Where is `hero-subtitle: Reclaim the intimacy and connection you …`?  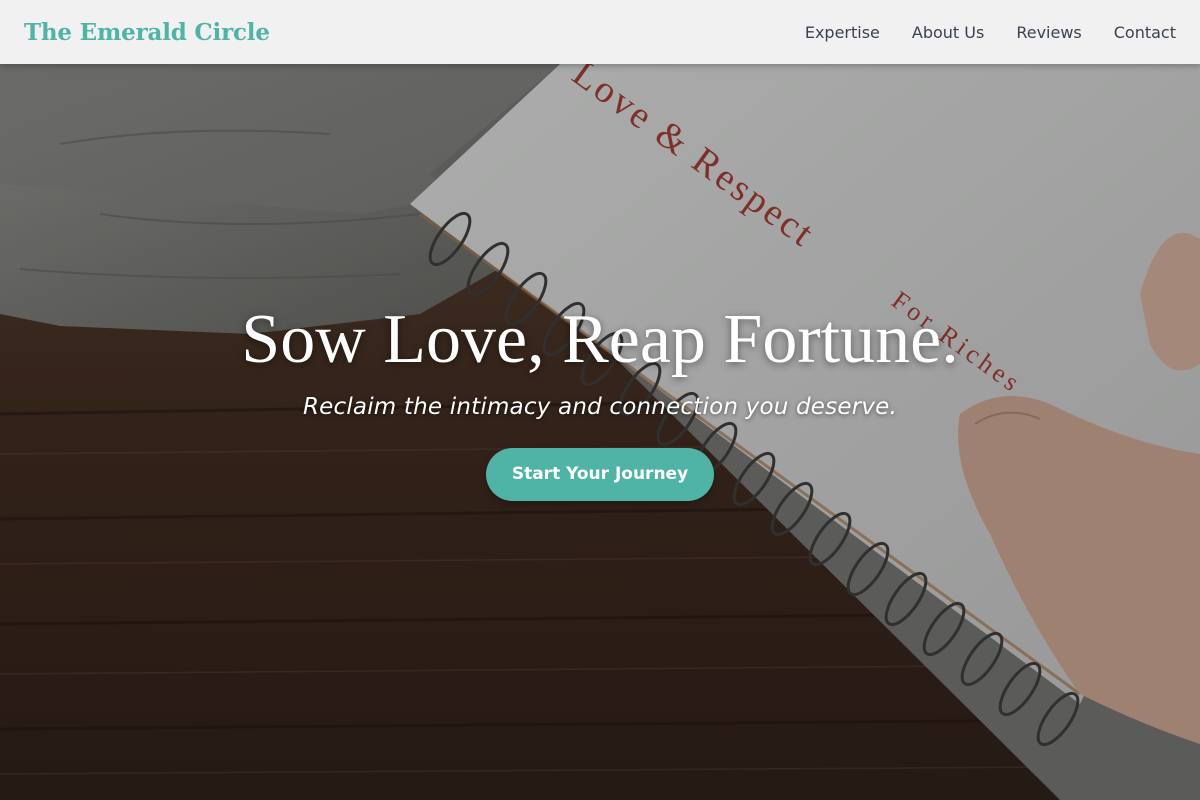 hero-subtitle: Reclaim the intimacy and connection you … is located at coordinates (600, 407).